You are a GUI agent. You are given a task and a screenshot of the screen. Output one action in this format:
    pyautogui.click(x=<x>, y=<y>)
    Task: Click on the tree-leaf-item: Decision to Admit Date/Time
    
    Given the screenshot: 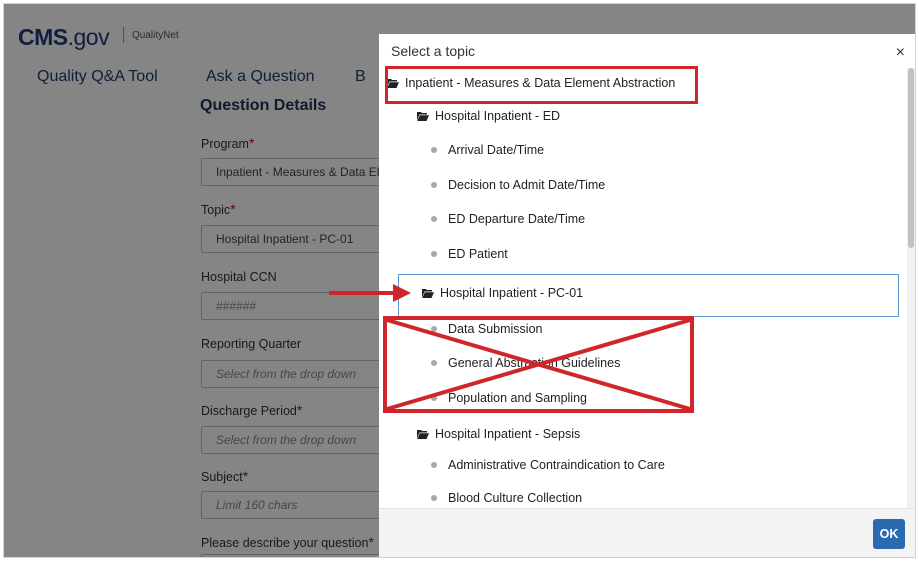 What is the action you would take?
    pyautogui.click(x=518, y=188)
    